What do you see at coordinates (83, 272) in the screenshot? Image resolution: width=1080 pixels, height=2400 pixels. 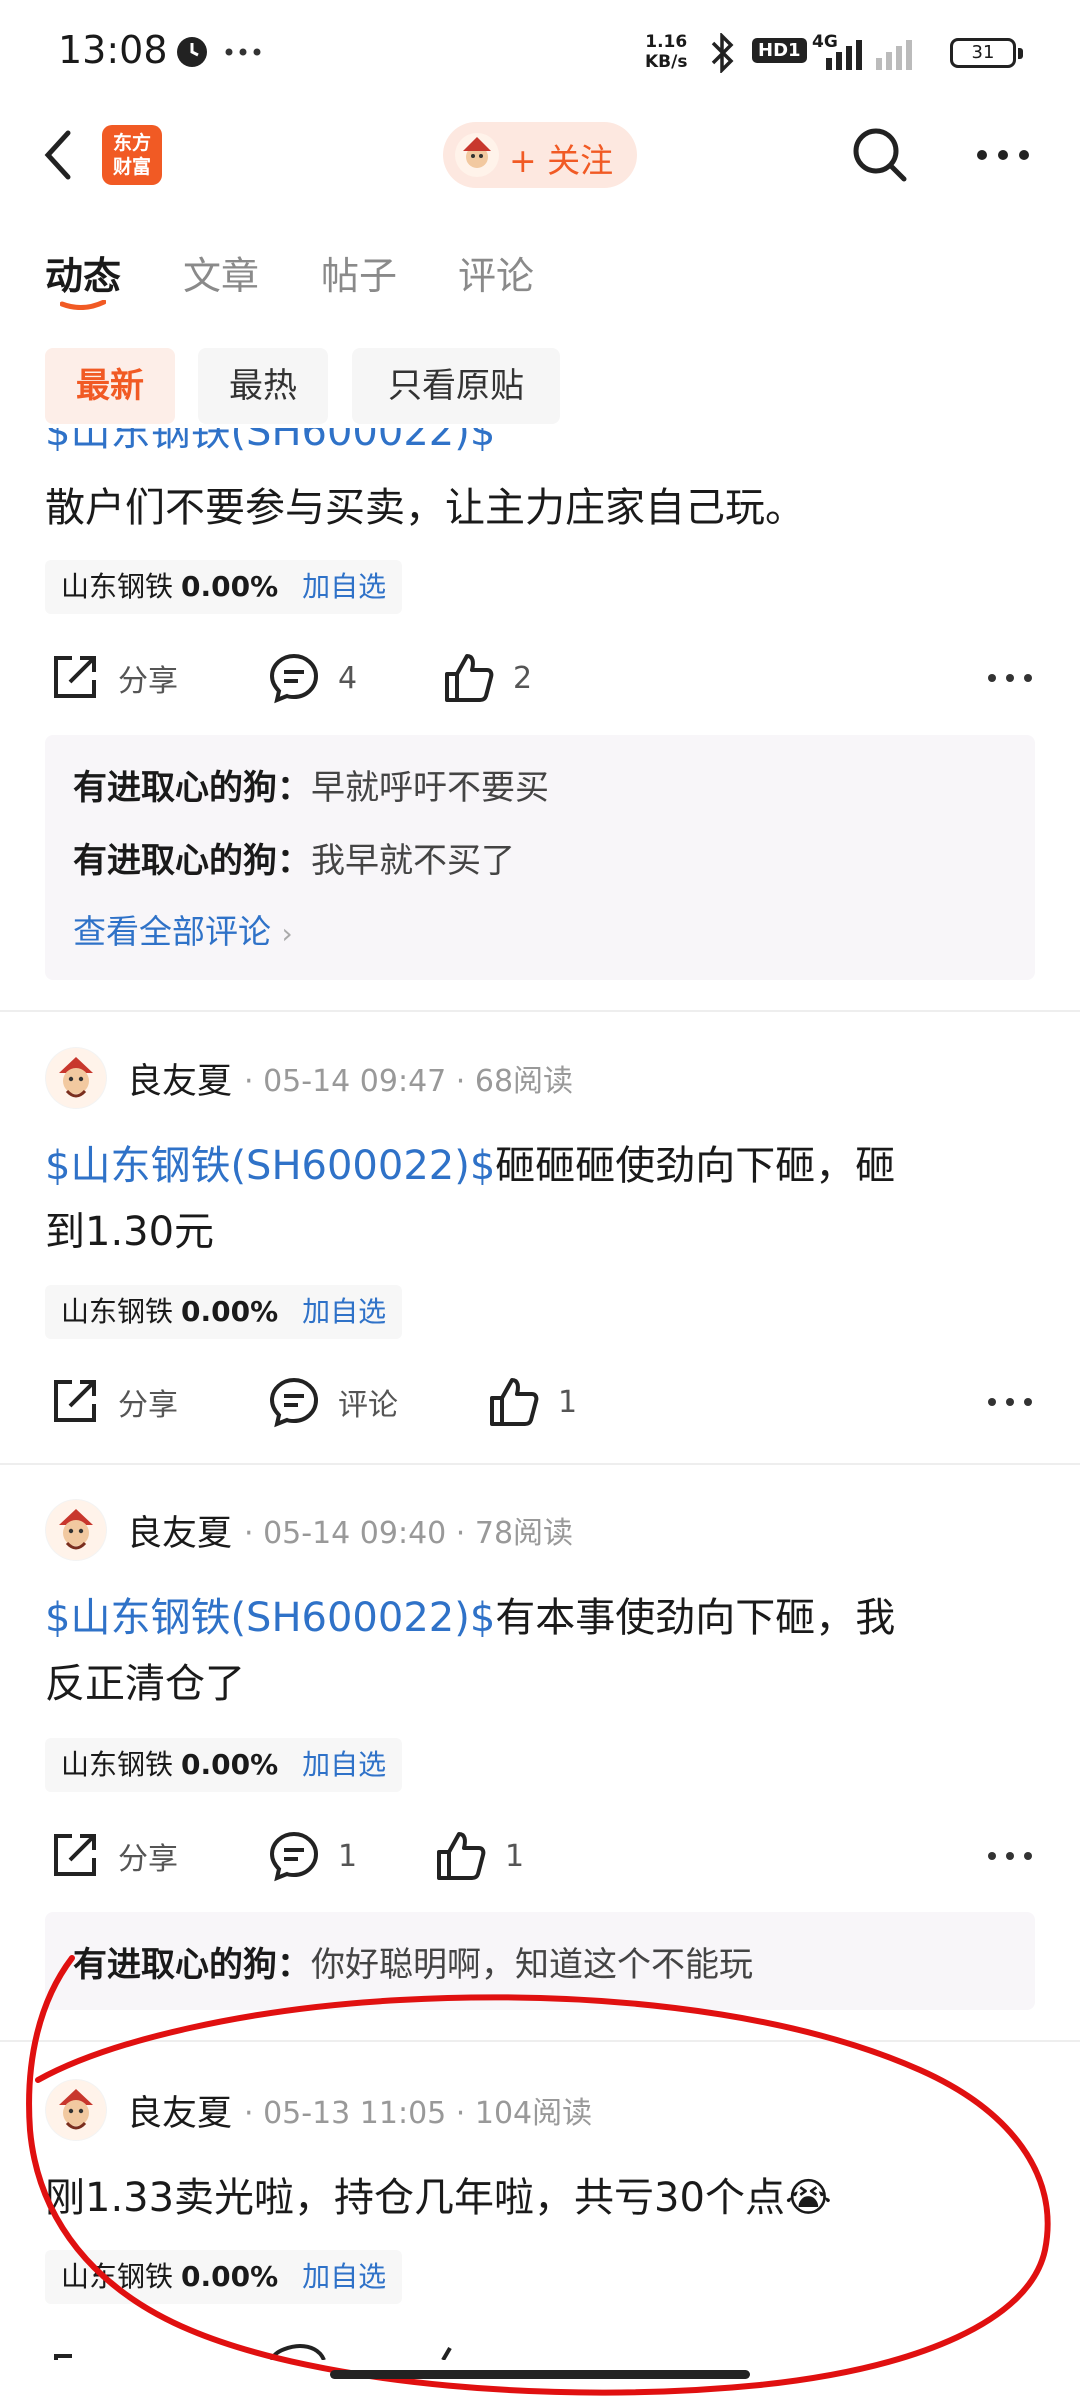 I see `tab-dynamics: 动态` at bounding box center [83, 272].